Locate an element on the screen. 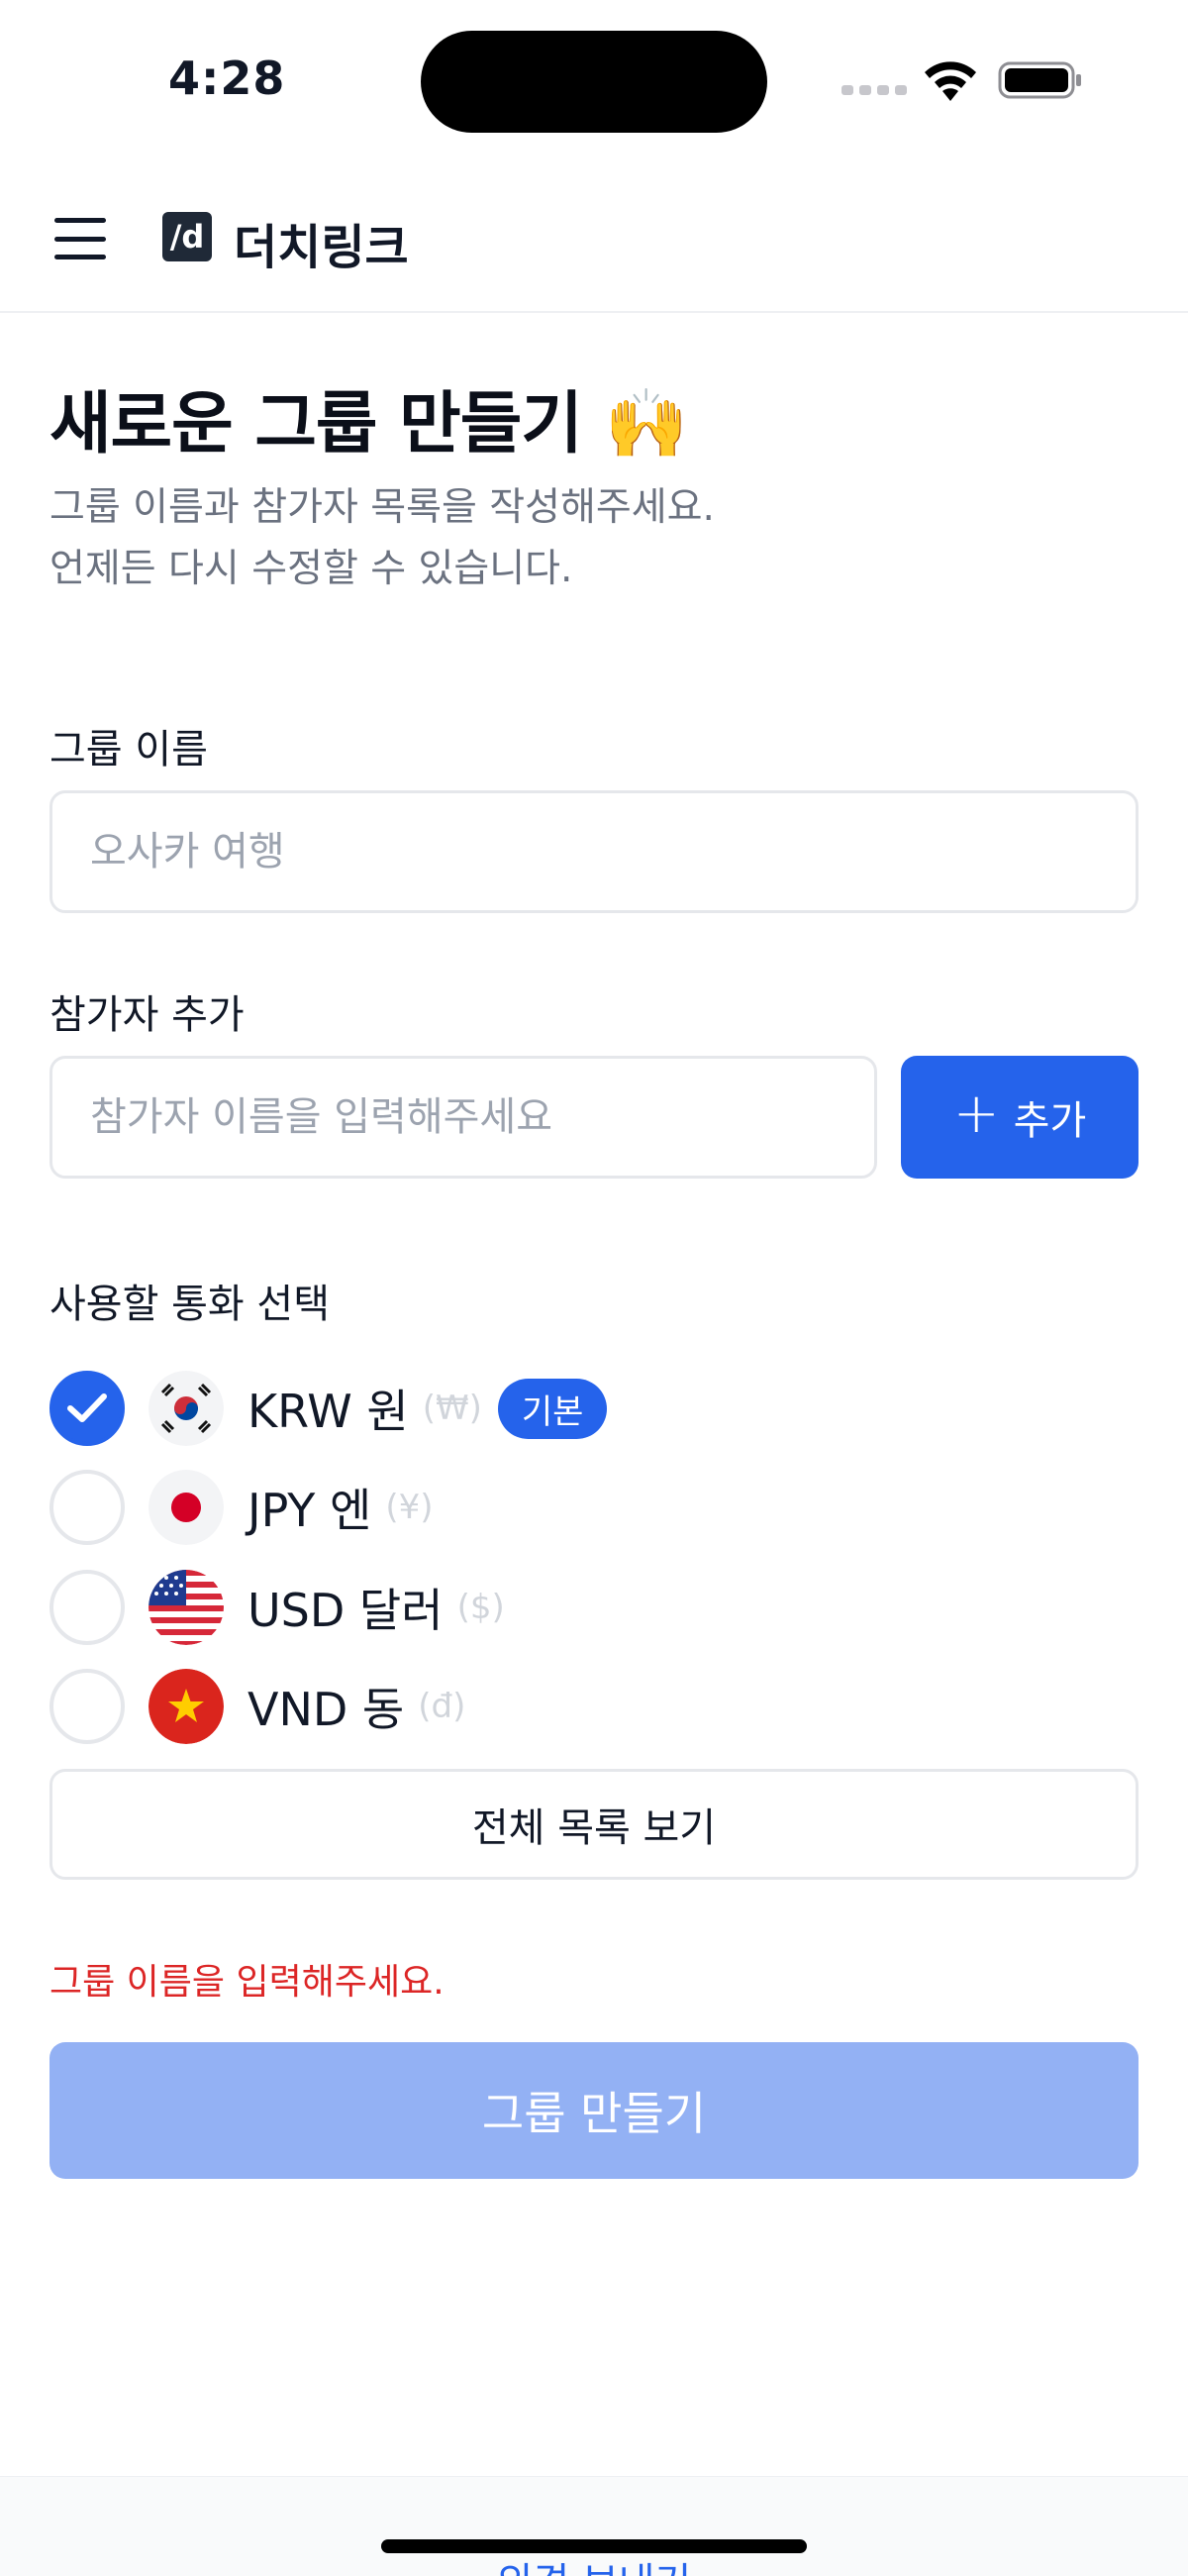 Image resolution: width=1188 pixels, height=2576 pixels. flag-kr-icon is located at coordinates (186, 1408).